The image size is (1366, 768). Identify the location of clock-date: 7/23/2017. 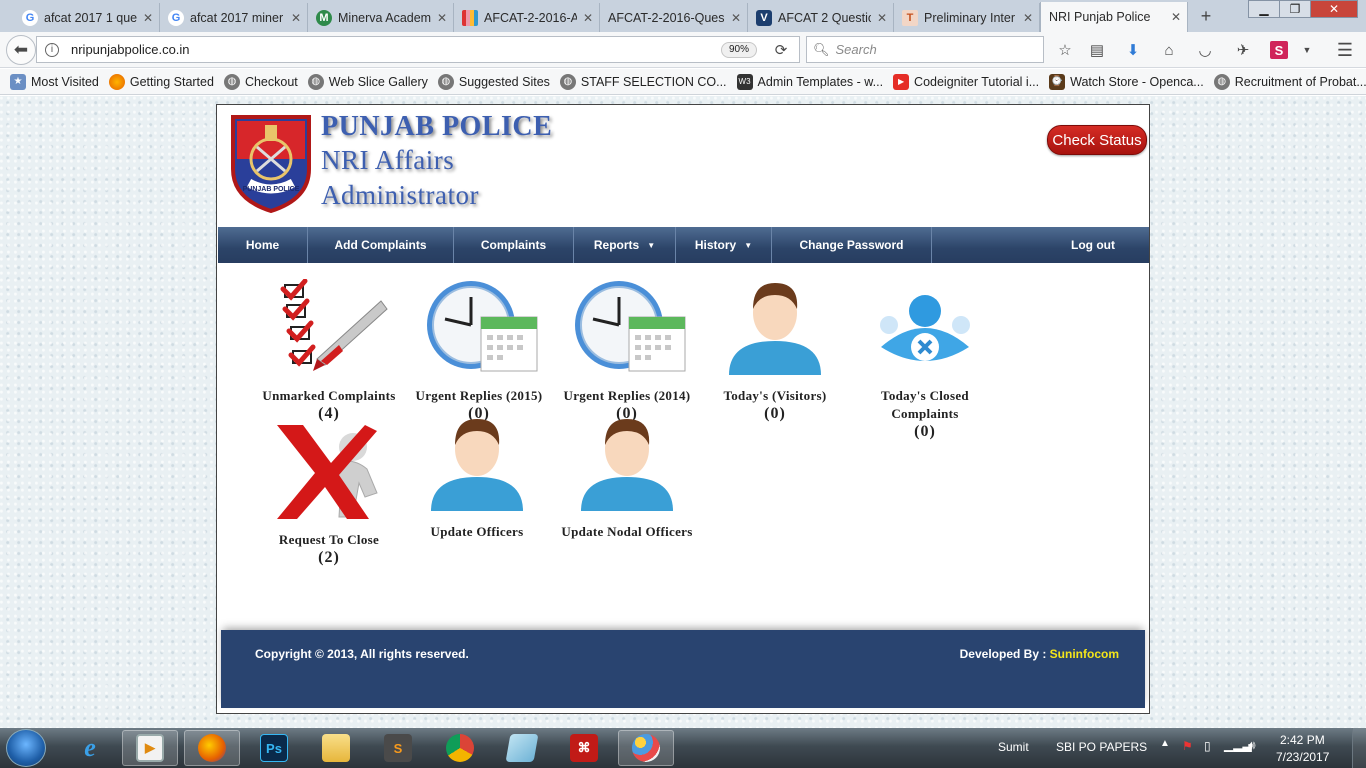
(1302, 757).